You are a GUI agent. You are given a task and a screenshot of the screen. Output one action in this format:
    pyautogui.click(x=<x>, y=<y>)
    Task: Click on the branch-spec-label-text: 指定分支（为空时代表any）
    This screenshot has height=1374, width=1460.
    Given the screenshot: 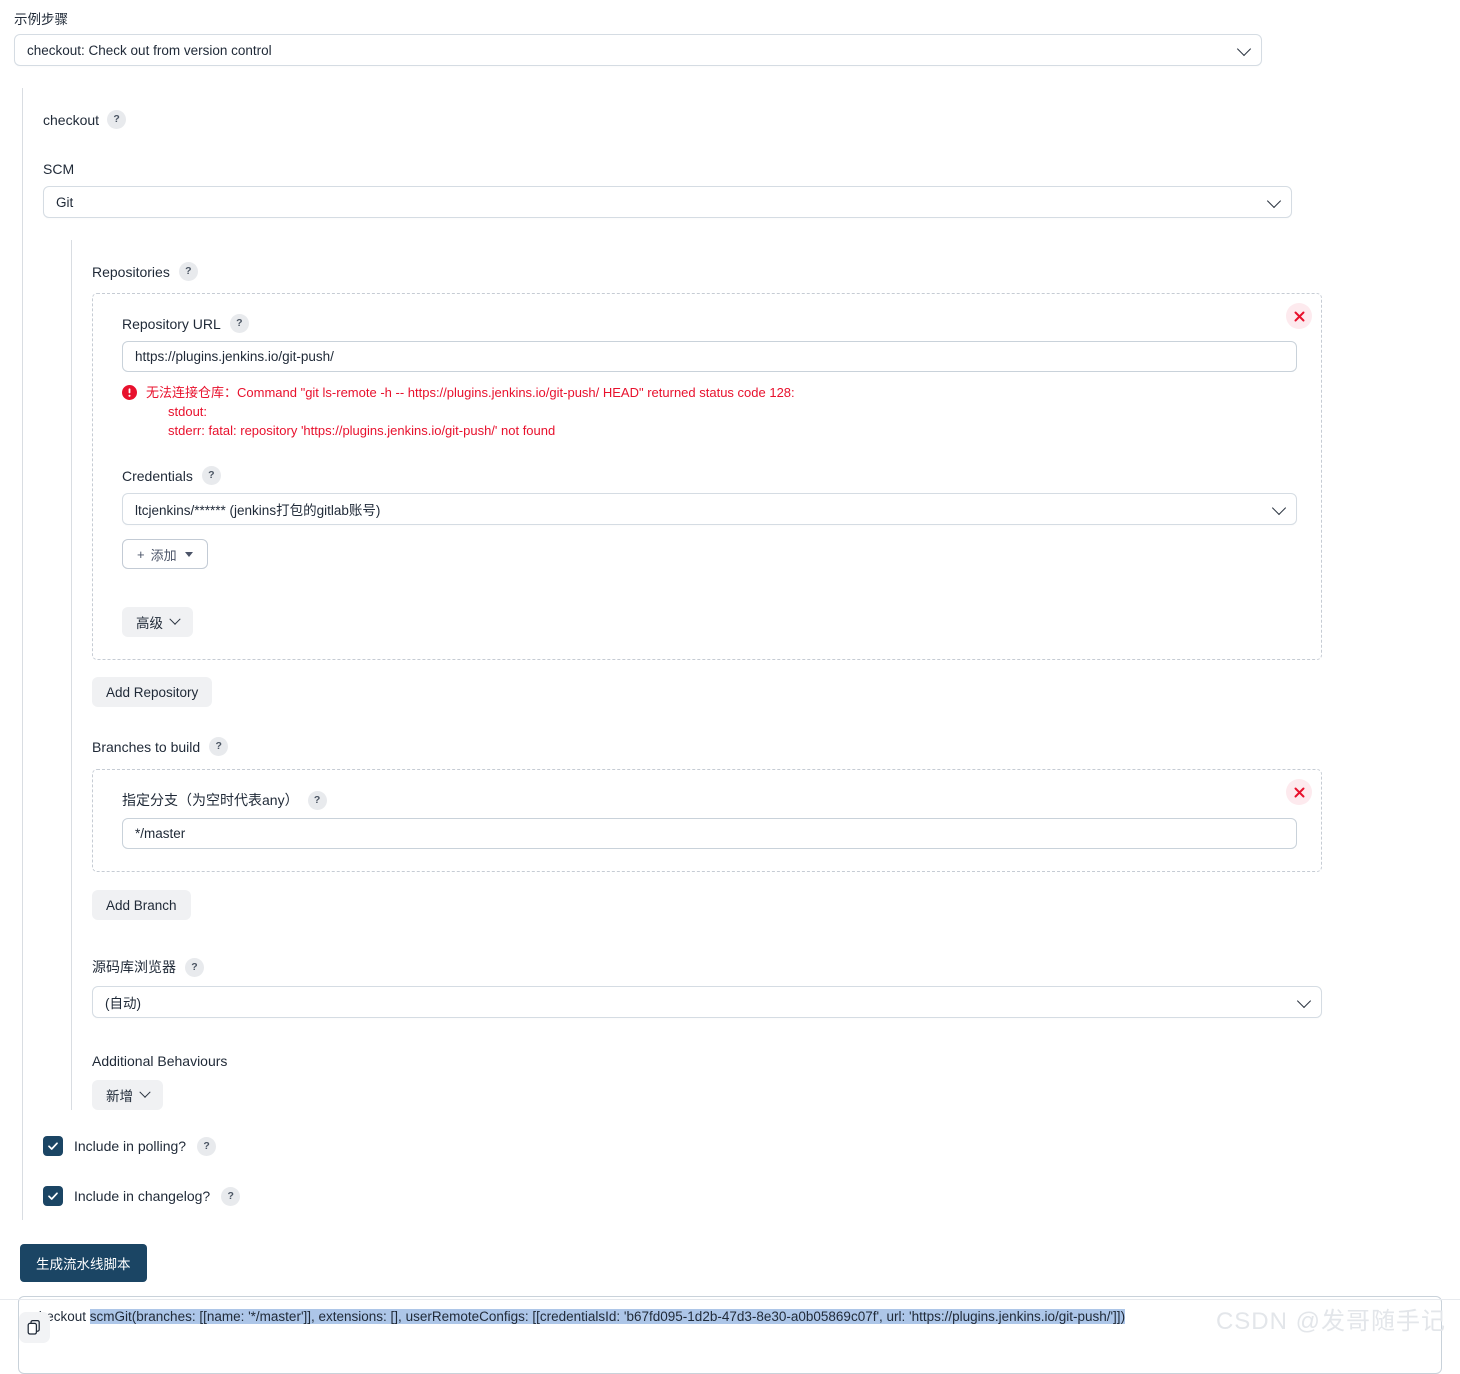 What is the action you would take?
    pyautogui.click(x=210, y=800)
    